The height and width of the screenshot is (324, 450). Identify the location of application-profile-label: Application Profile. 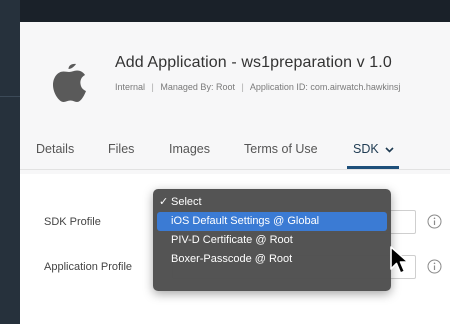
(88, 267).